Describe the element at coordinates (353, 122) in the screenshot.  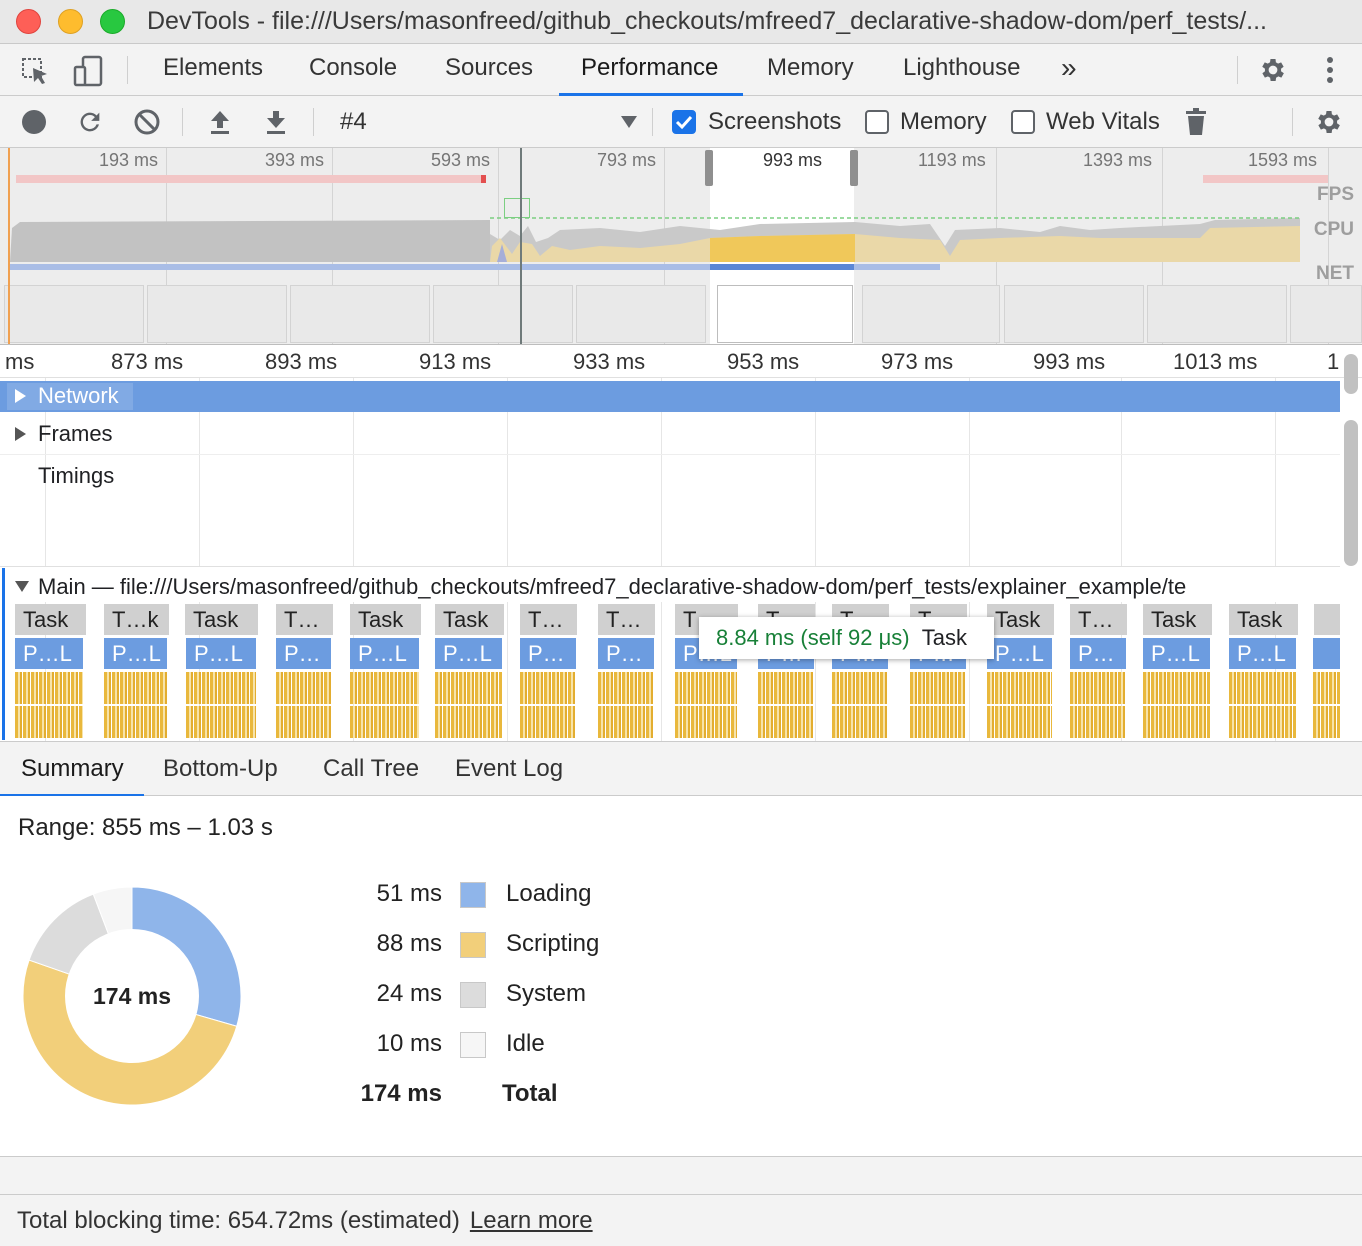
I see `recording-select: #4` at that location.